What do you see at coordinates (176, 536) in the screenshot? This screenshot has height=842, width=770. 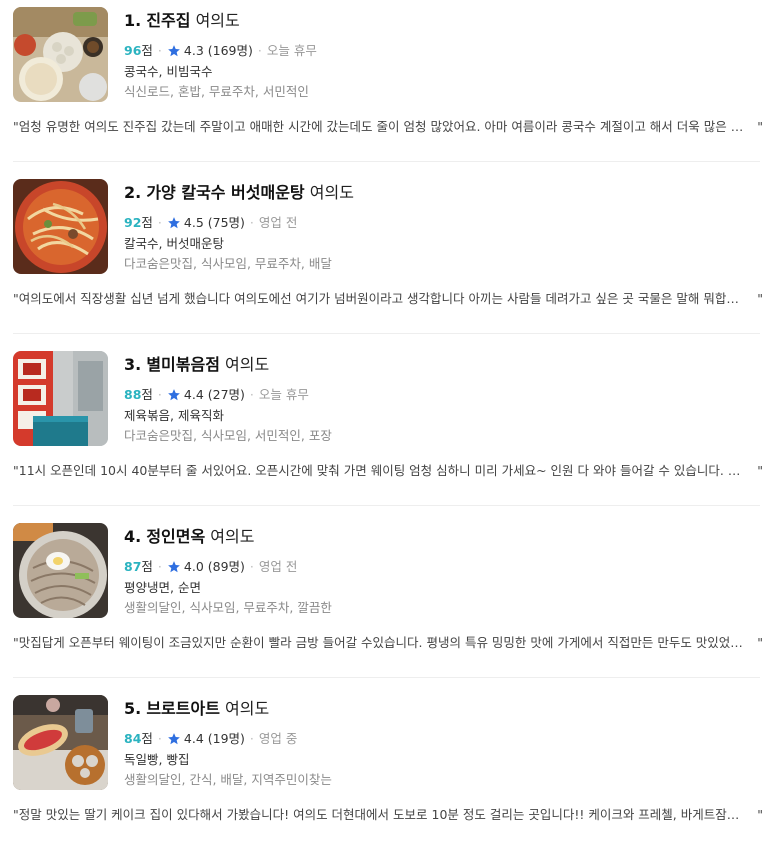 I see `restaurant-name: 정인면옥` at bounding box center [176, 536].